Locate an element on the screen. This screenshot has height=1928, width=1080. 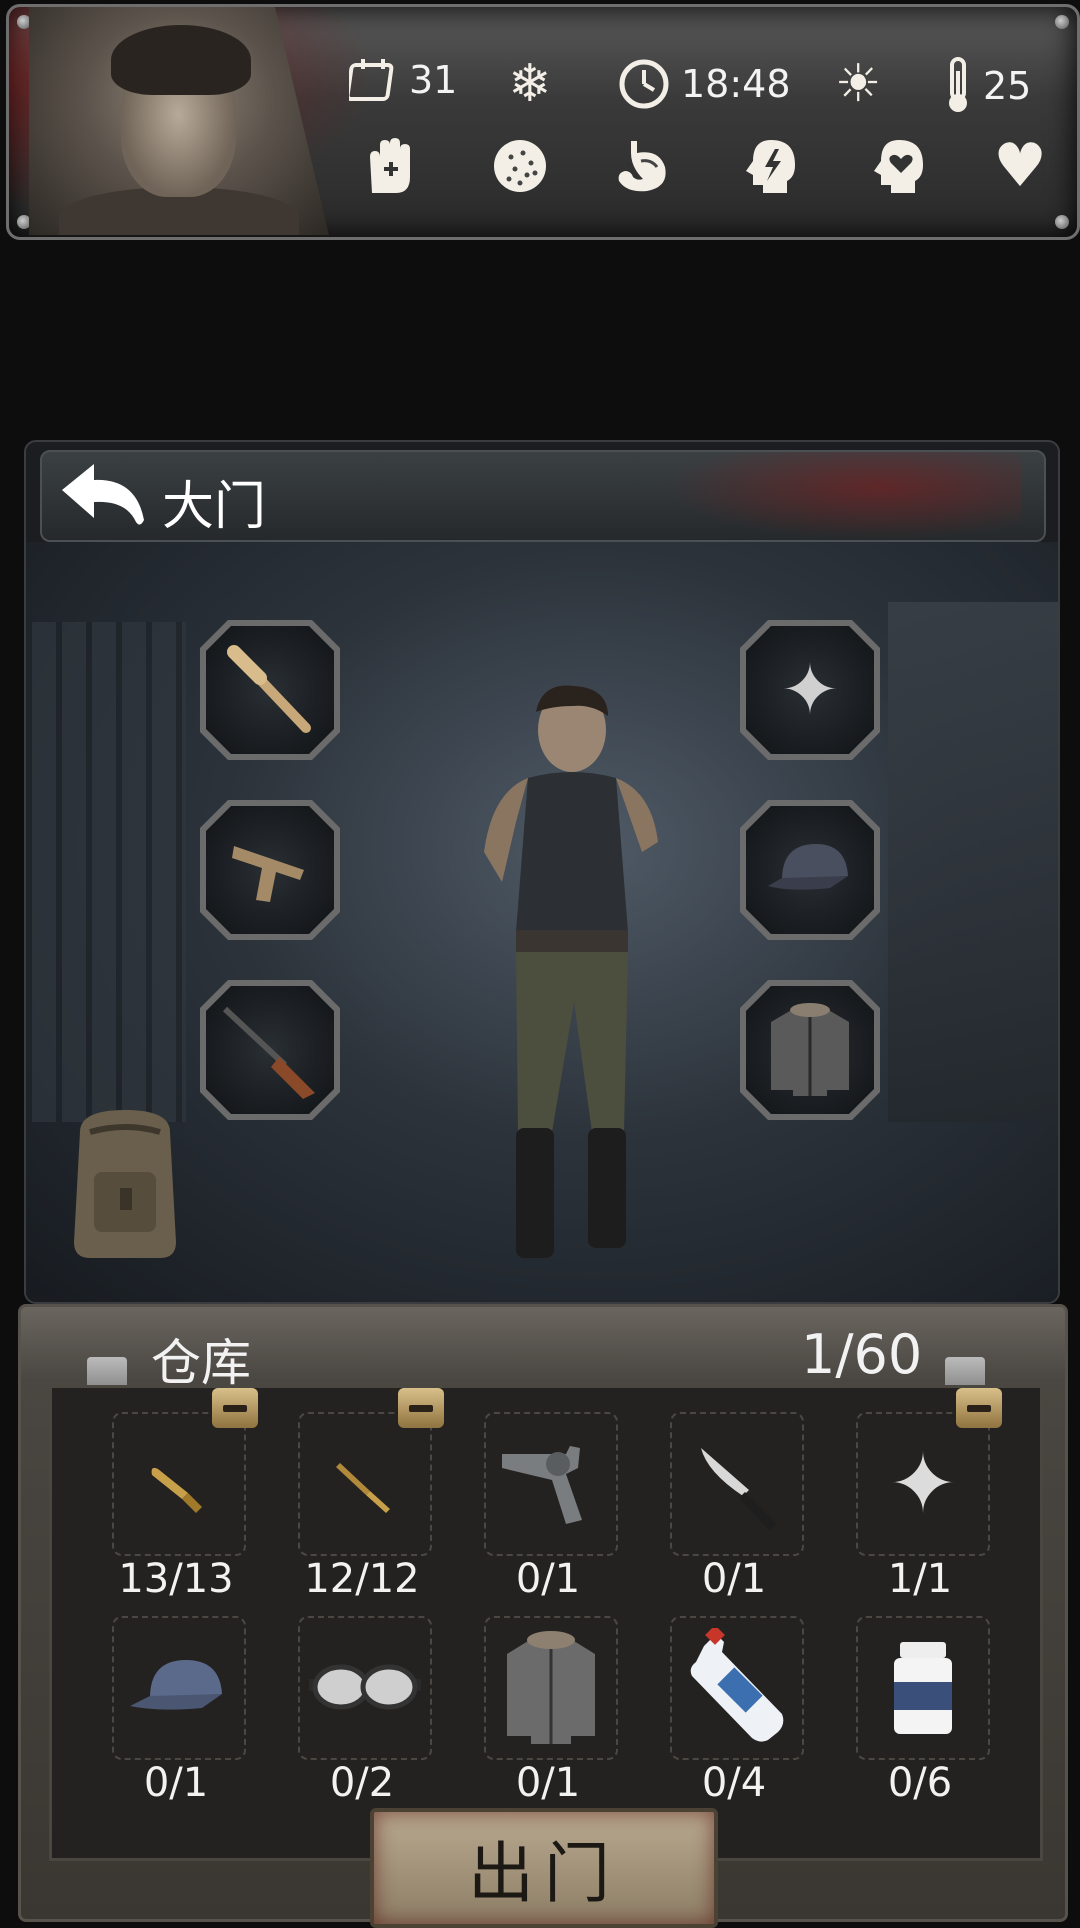
stomach-icon is located at coordinates (642, 166).